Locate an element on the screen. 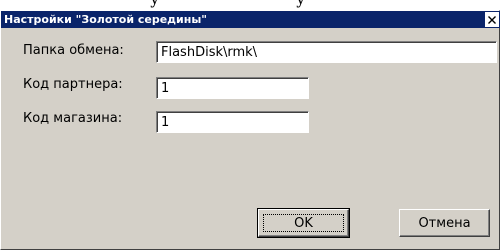 This screenshot has width=500, height=250. exchange-folder-label: Папка обмена: is located at coordinates (73, 50).